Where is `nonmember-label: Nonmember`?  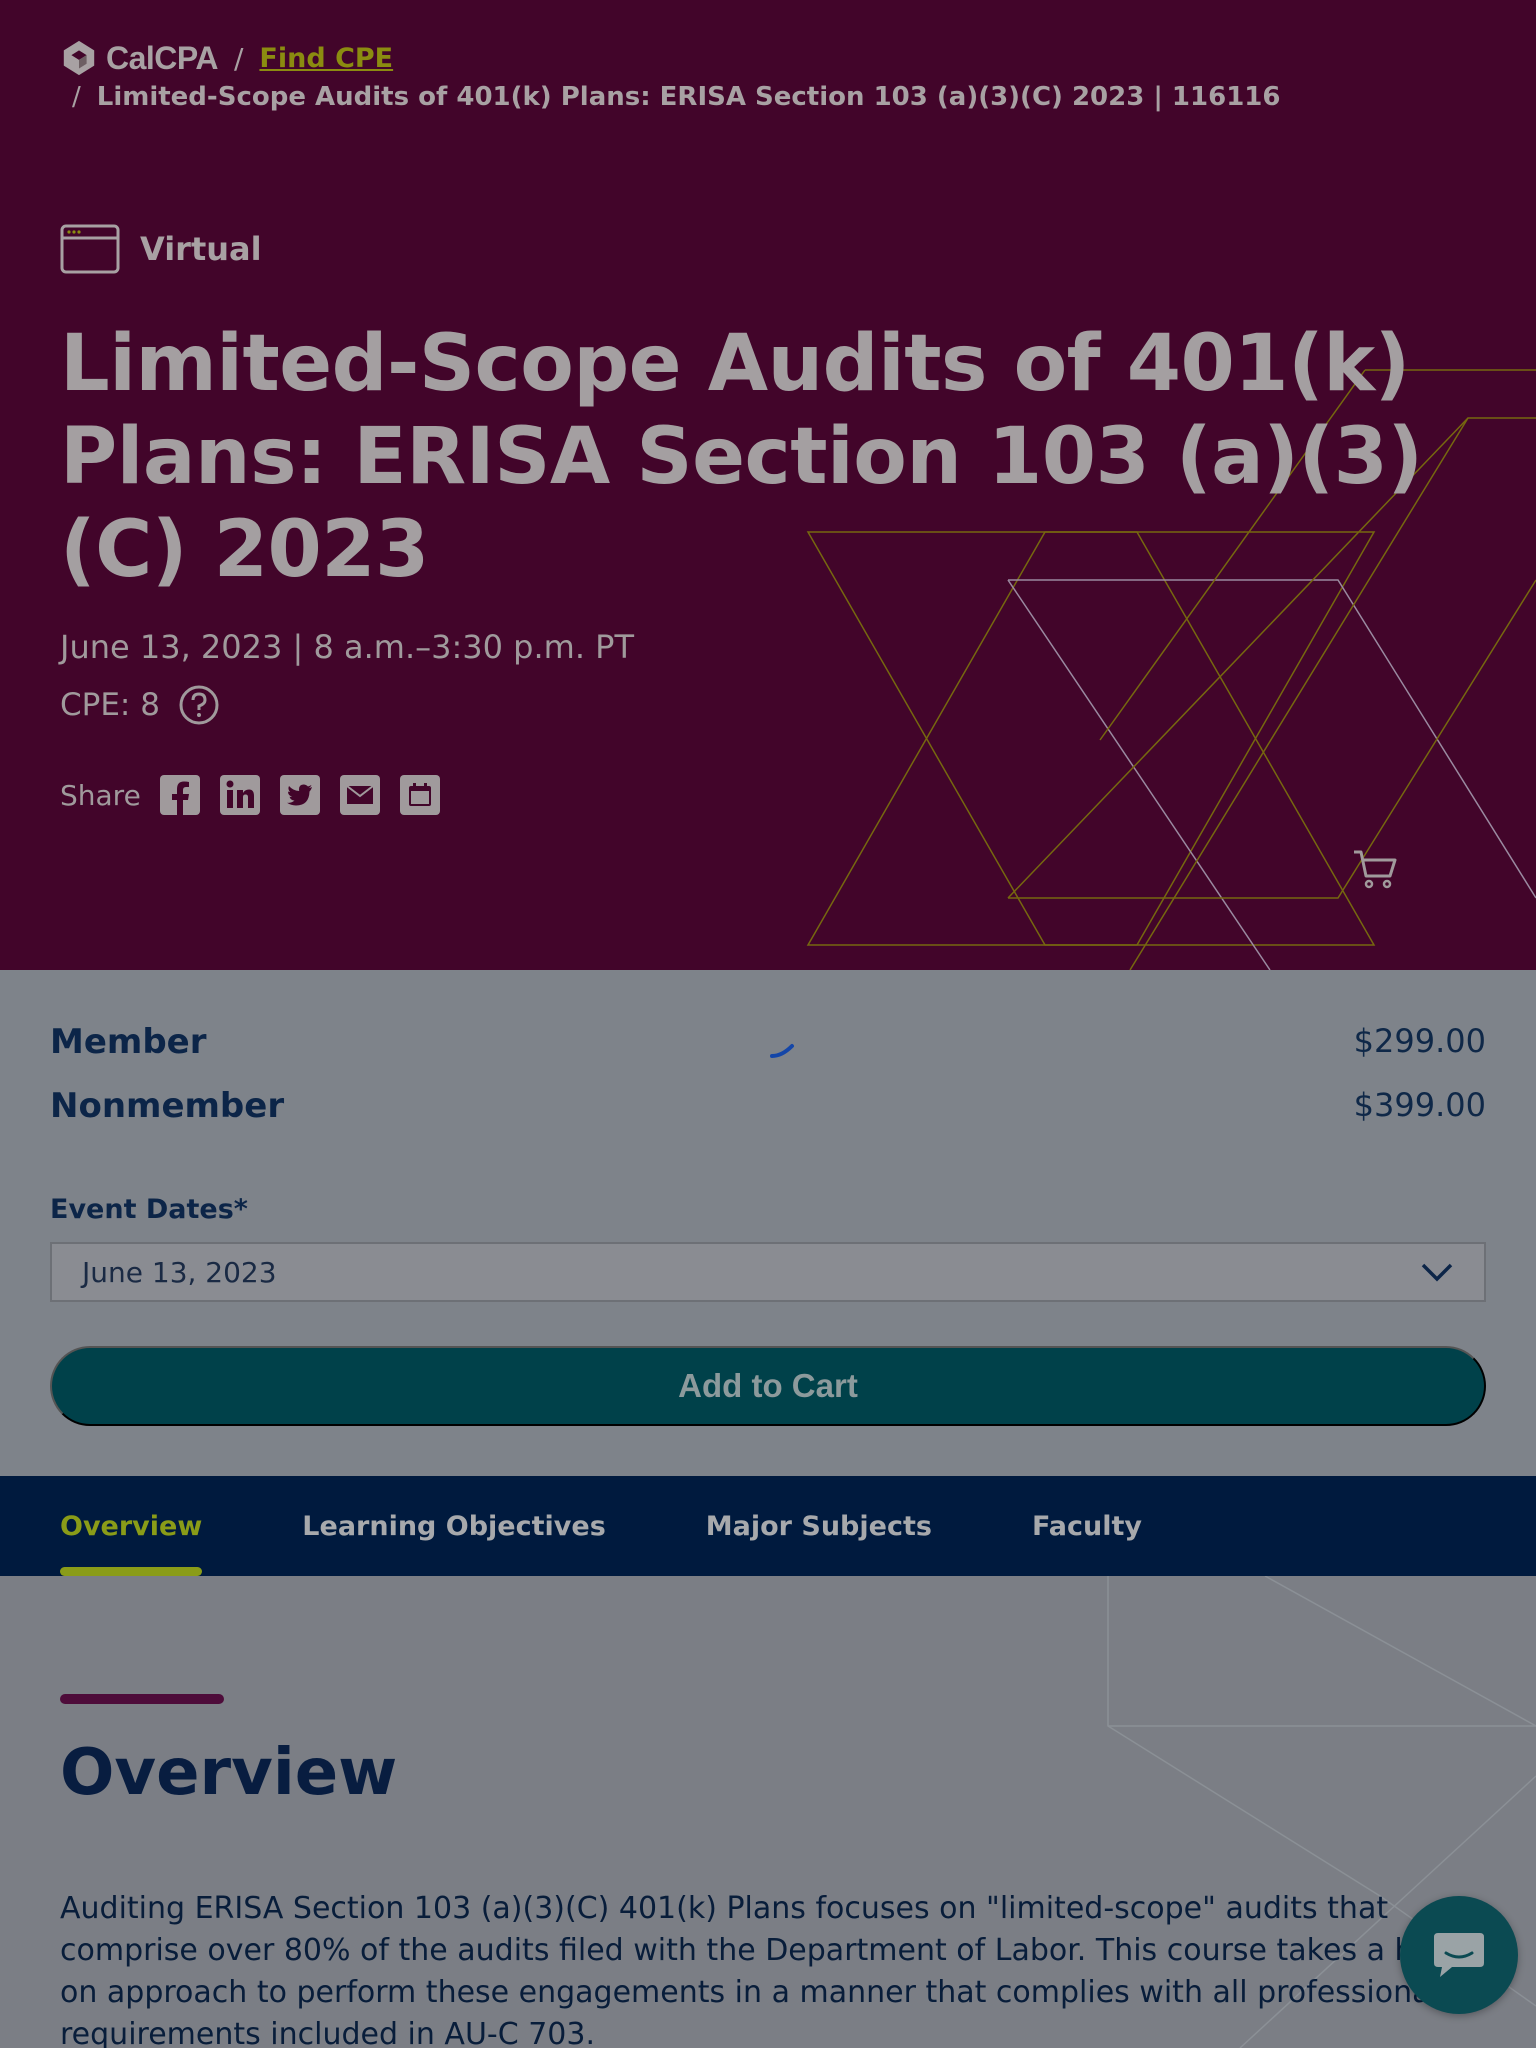 nonmember-label: Nonmember is located at coordinates (167, 1106).